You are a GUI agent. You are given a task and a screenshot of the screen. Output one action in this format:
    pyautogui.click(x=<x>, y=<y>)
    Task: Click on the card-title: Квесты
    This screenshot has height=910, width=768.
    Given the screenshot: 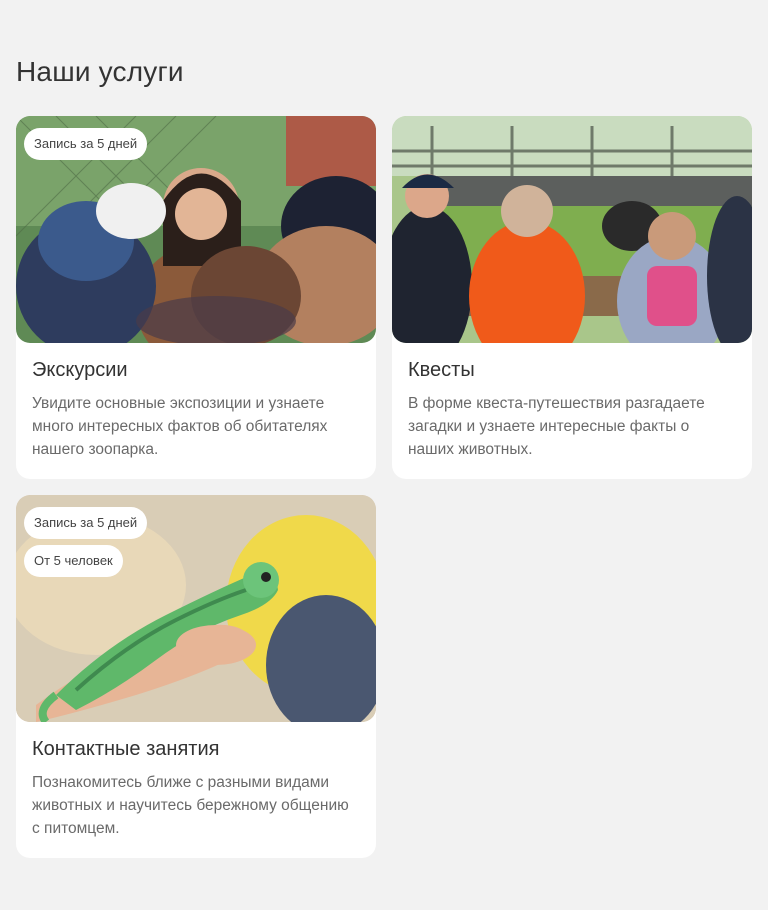 What is the action you would take?
    pyautogui.click(x=441, y=370)
    